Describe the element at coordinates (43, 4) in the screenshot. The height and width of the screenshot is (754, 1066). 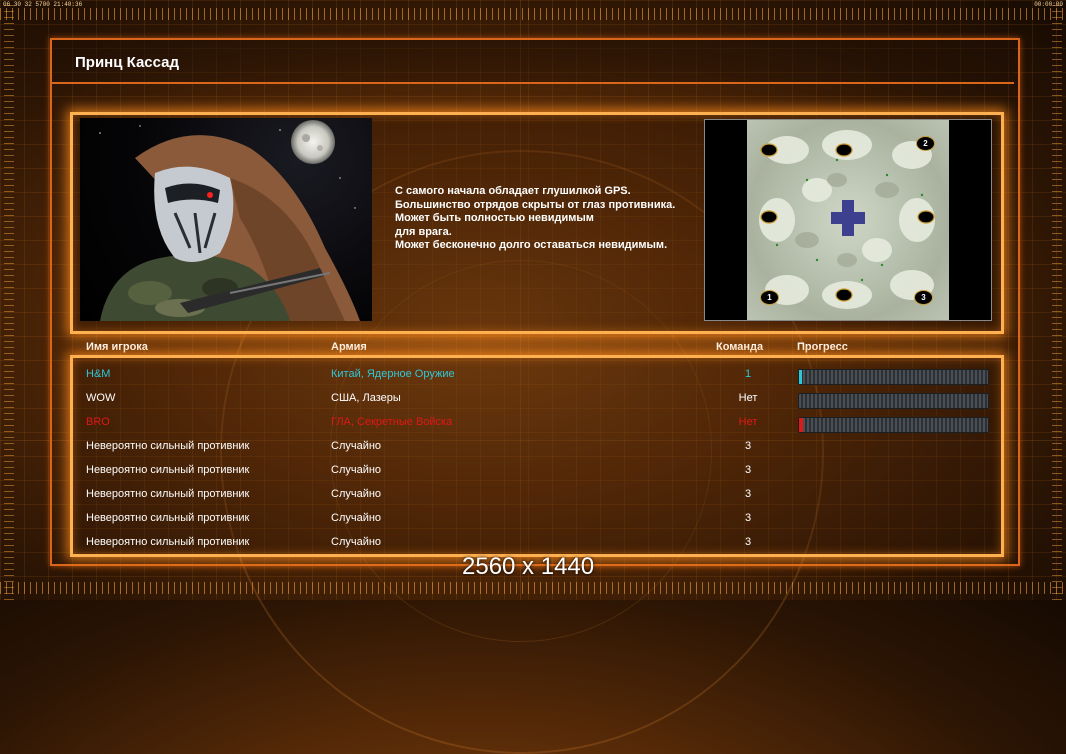
I see `hud-readout-left: 06 30 32 5700 21:40:36` at that location.